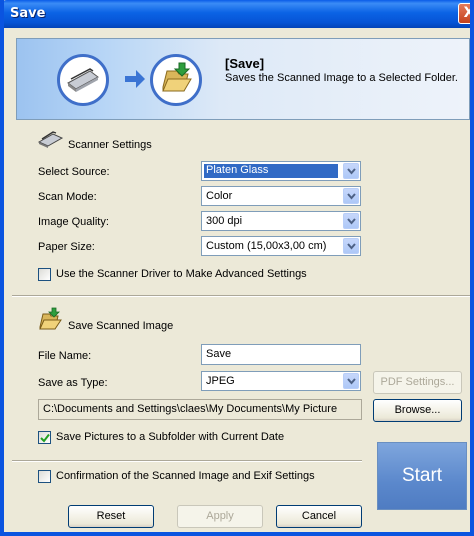  Describe the element at coordinates (73, 383) in the screenshot. I see `save-as-type-label: Save as Type:` at that location.